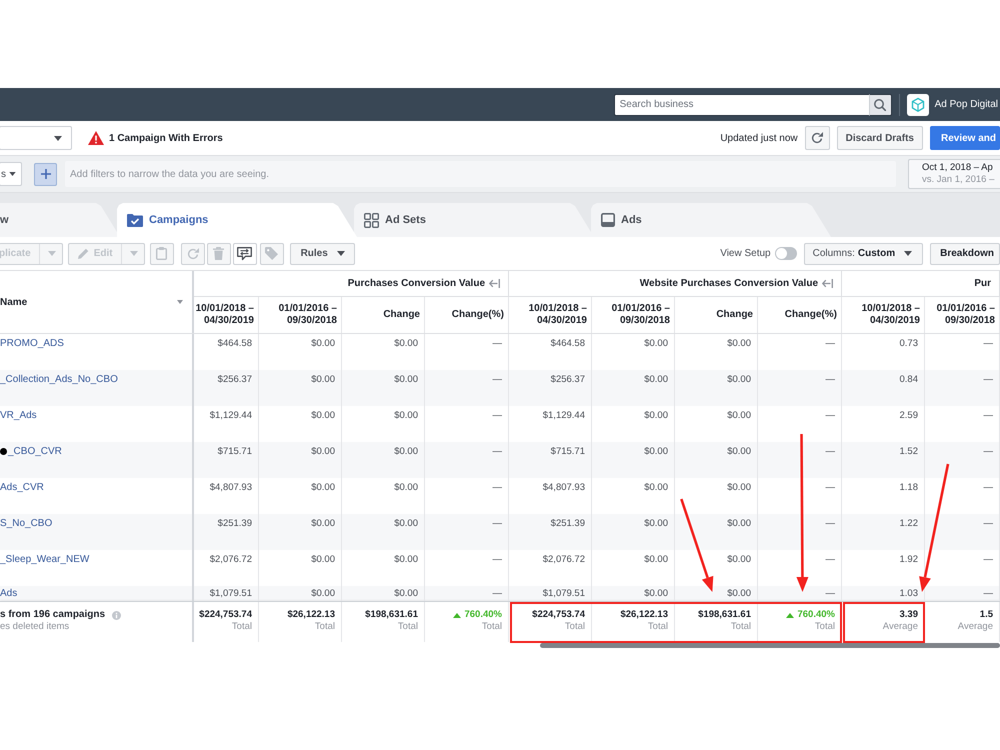 This screenshot has height=750, width=1000. I want to click on error-summary: 1 Campaign With Errors, so click(166, 138).